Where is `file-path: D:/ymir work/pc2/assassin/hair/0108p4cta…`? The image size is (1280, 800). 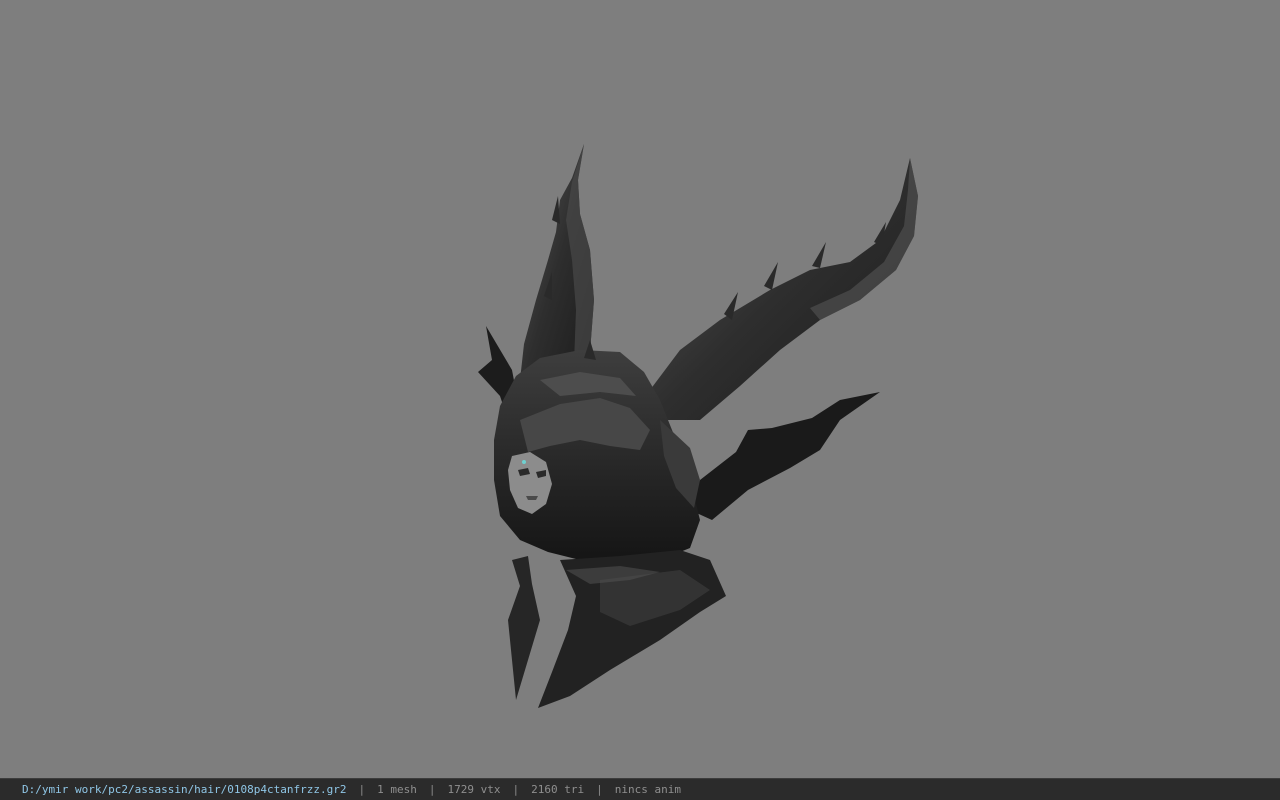
file-path: D:/ymir work/pc2/assassin/hair/0108p4cta… is located at coordinates (184, 789).